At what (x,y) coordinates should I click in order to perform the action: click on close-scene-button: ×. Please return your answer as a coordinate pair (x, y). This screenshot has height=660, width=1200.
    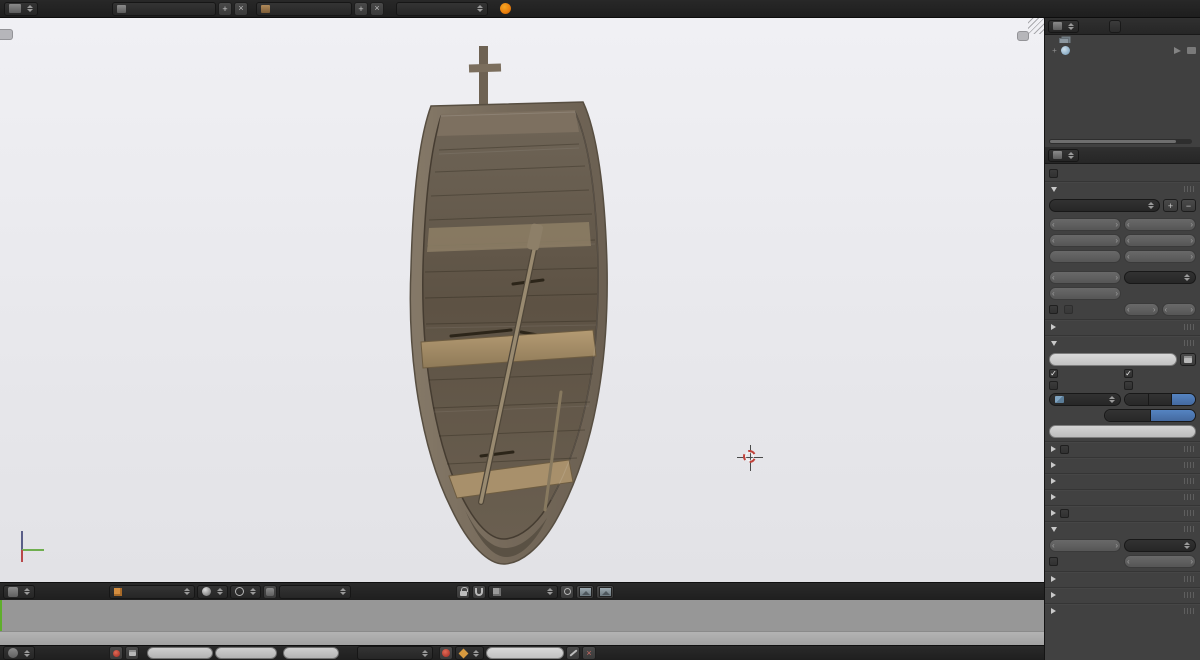
    Looking at the image, I should click on (377, 8).